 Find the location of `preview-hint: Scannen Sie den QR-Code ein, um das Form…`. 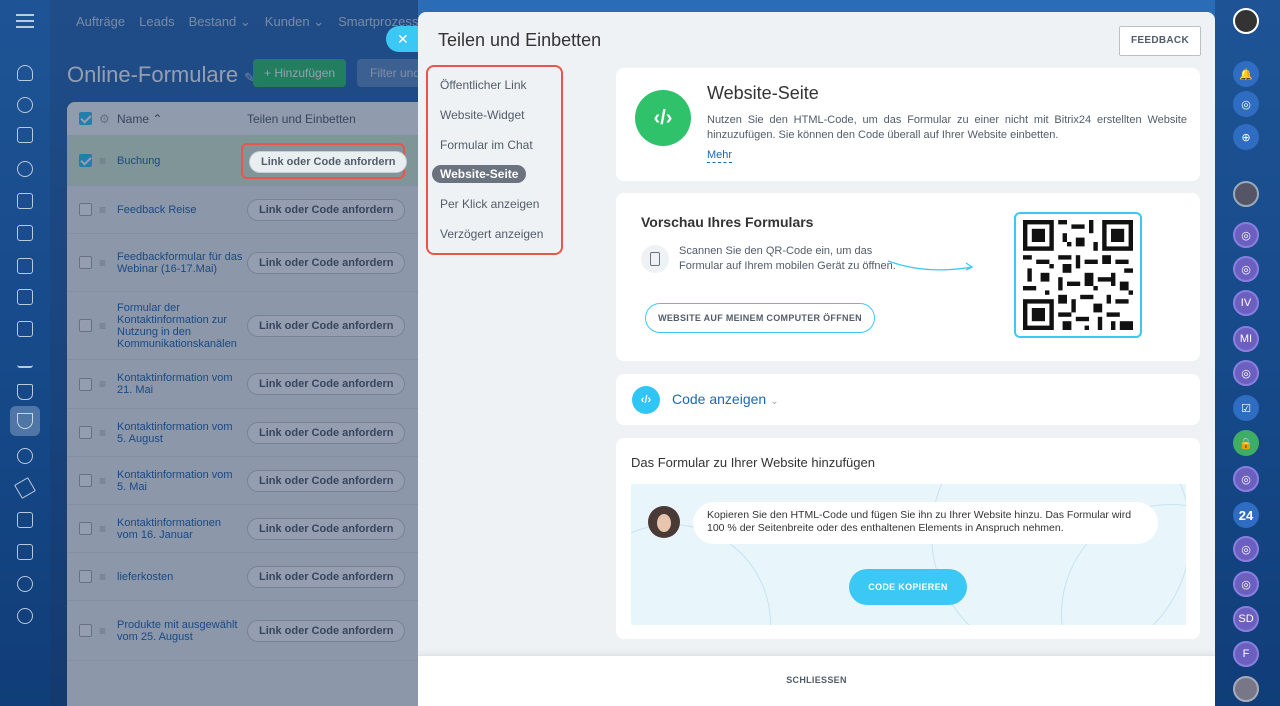

preview-hint: Scannen Sie den QR-Code ein, um das Form… is located at coordinates (787, 258).